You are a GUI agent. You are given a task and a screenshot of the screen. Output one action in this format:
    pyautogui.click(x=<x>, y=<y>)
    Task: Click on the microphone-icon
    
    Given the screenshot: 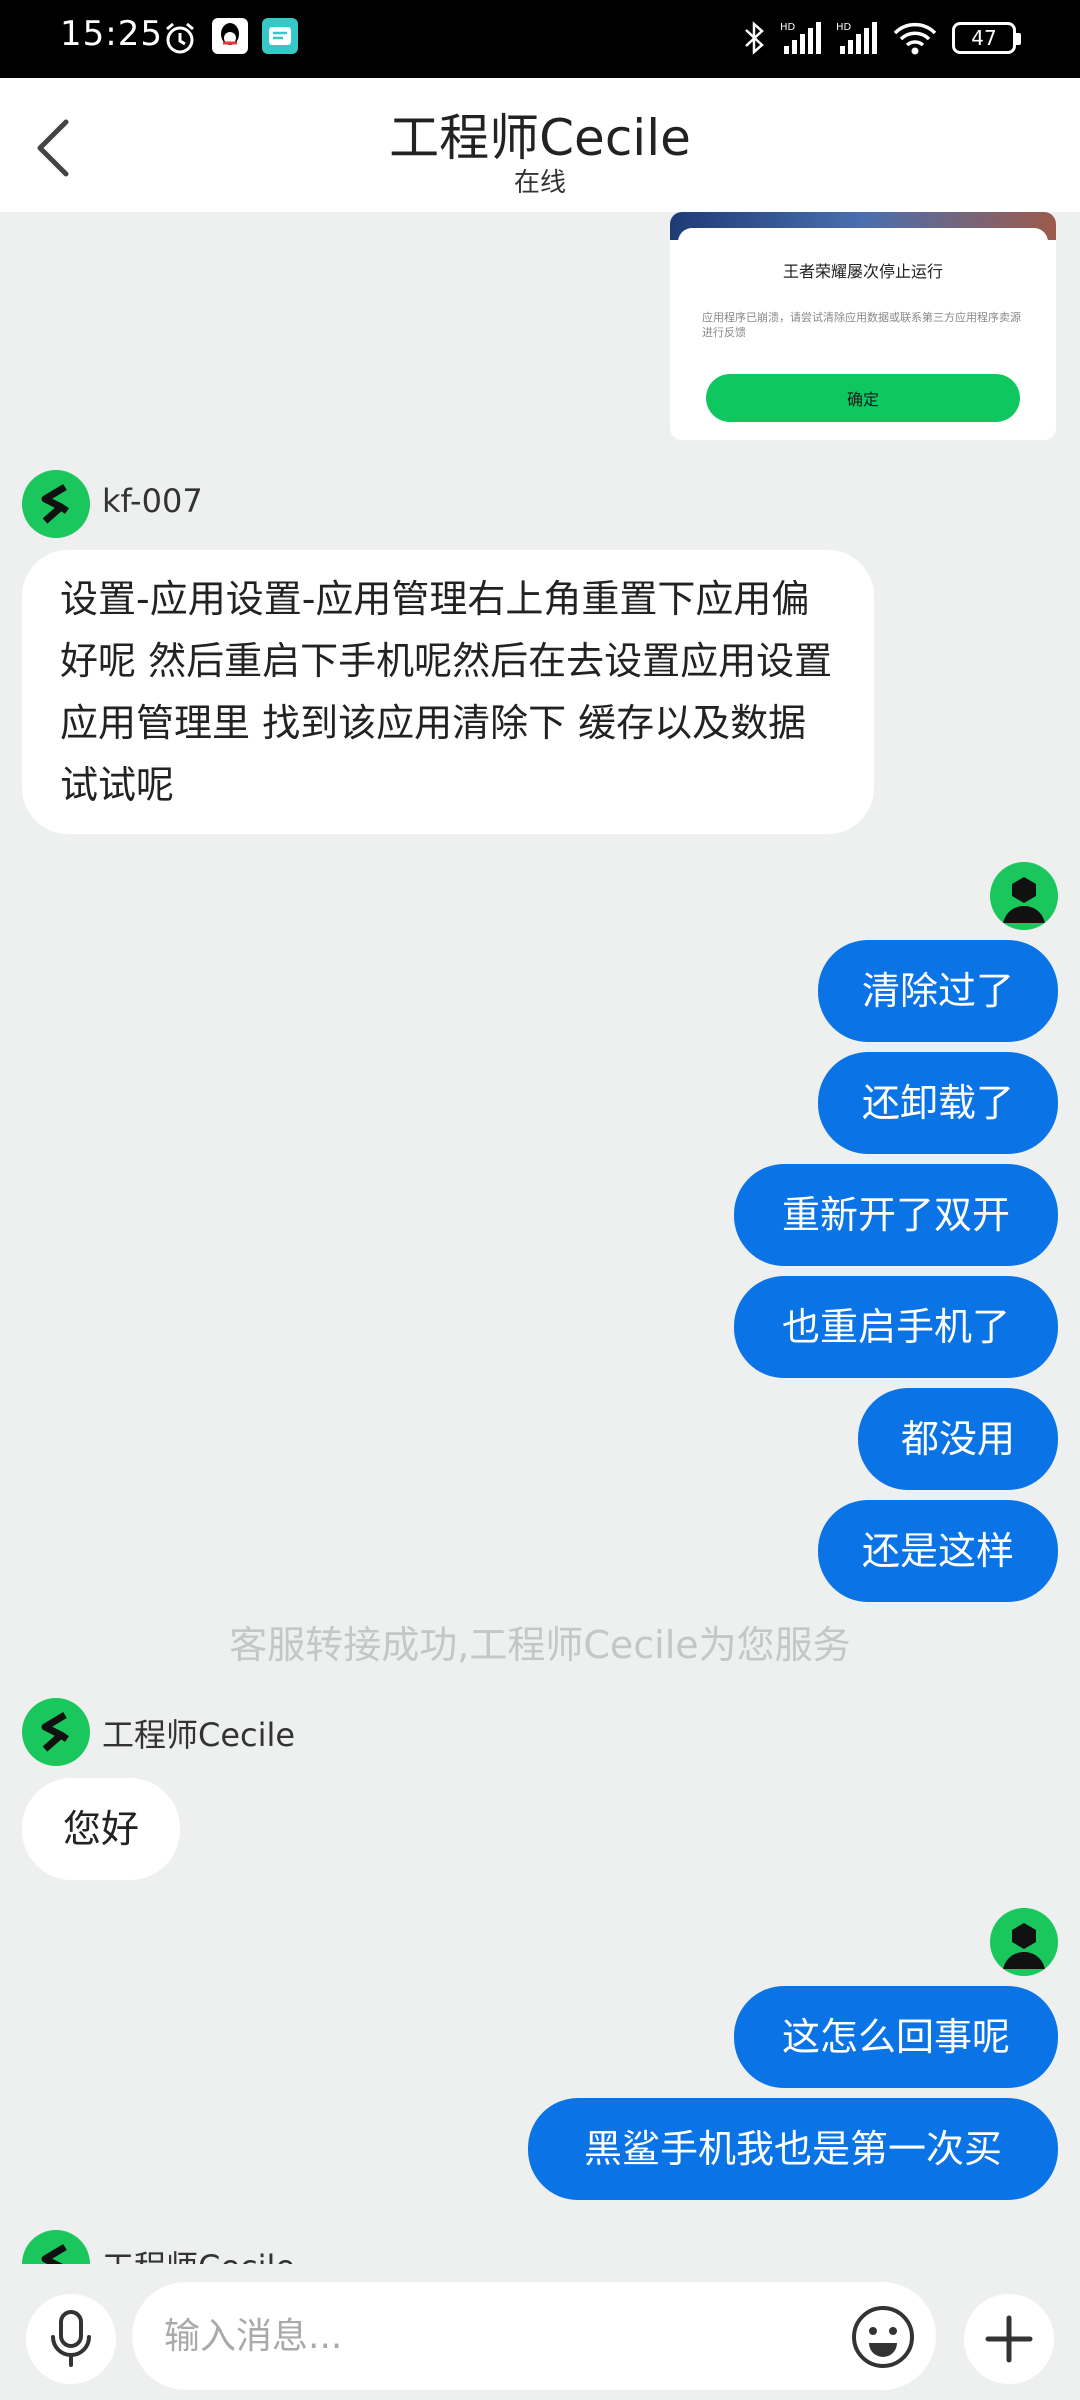 What is the action you would take?
    pyautogui.click(x=71, y=2338)
    